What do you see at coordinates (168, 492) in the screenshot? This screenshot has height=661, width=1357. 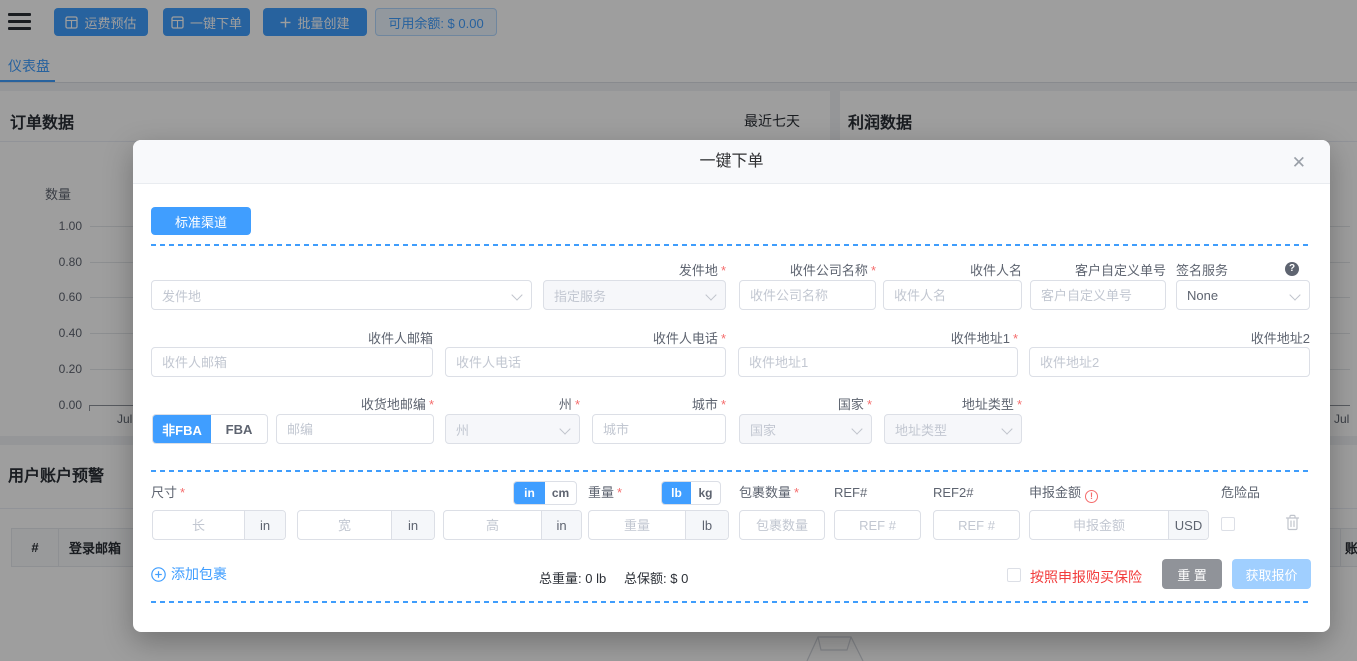 I see `size-label: 尺寸 *` at bounding box center [168, 492].